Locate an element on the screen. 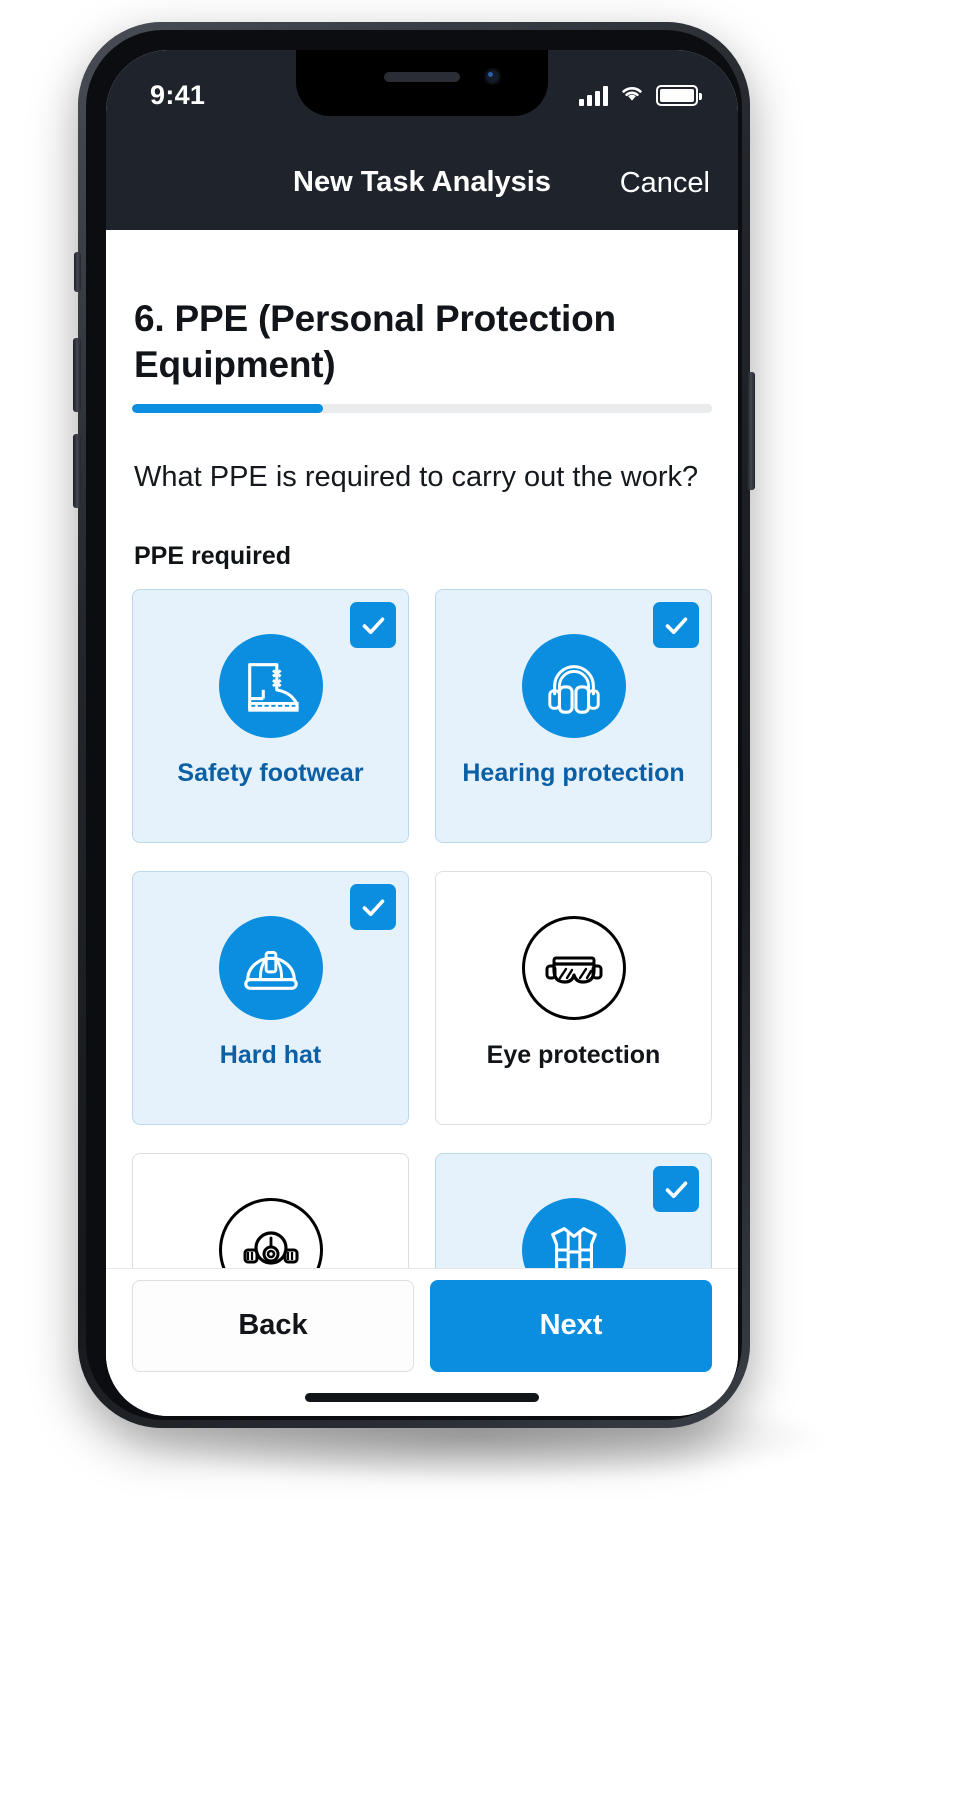 The height and width of the screenshot is (1812, 966). ear-defenders-icon is located at coordinates (573, 686).